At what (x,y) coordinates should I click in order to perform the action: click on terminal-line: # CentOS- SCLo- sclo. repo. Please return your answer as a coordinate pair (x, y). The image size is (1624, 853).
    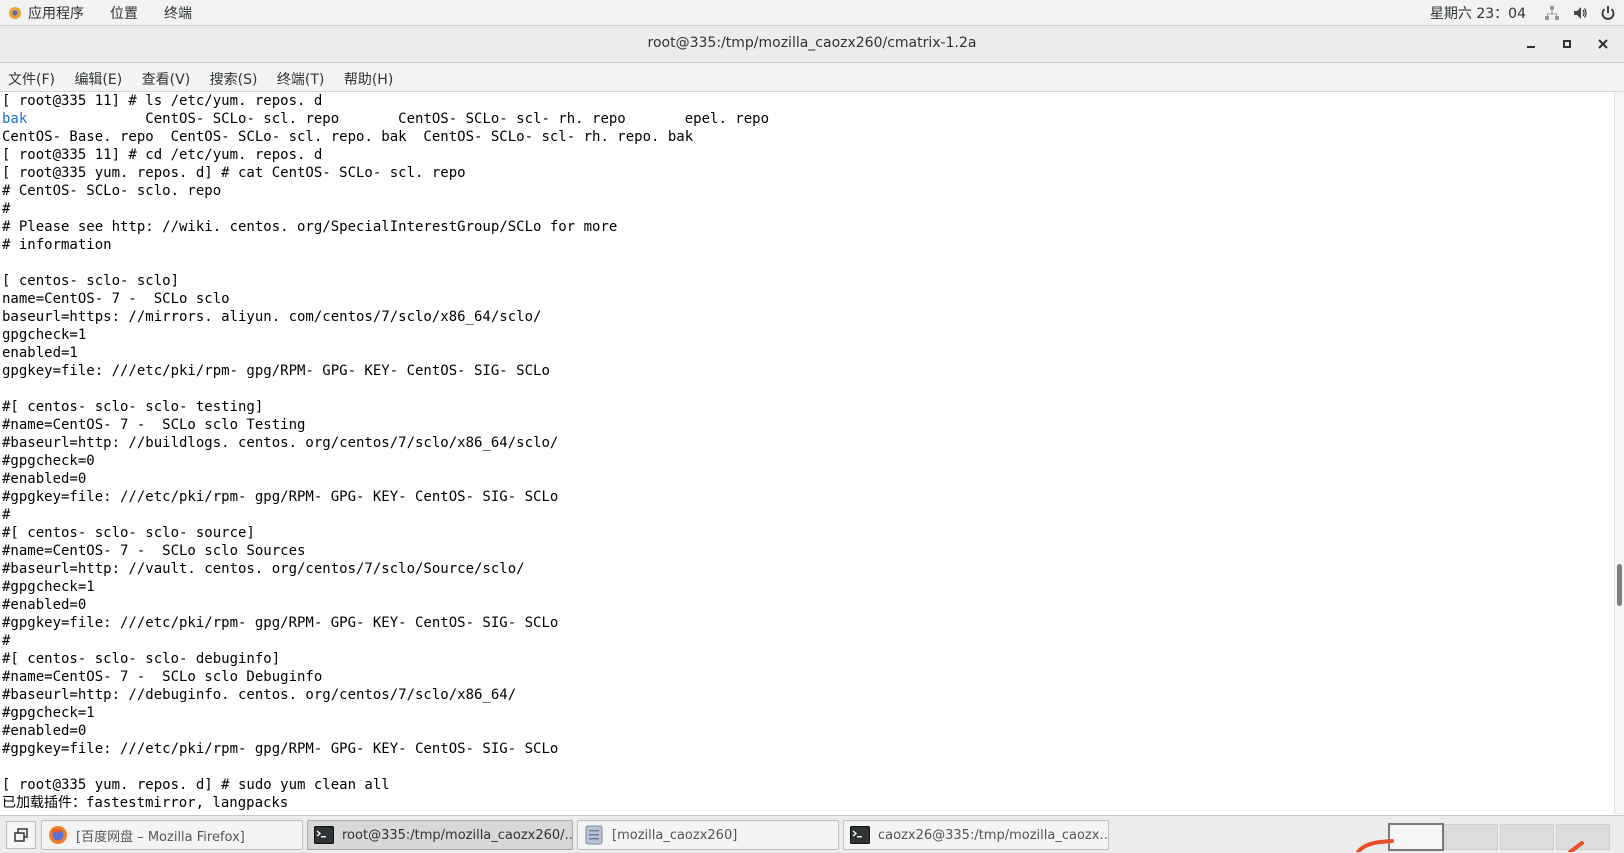
    Looking at the image, I should click on (112, 191).